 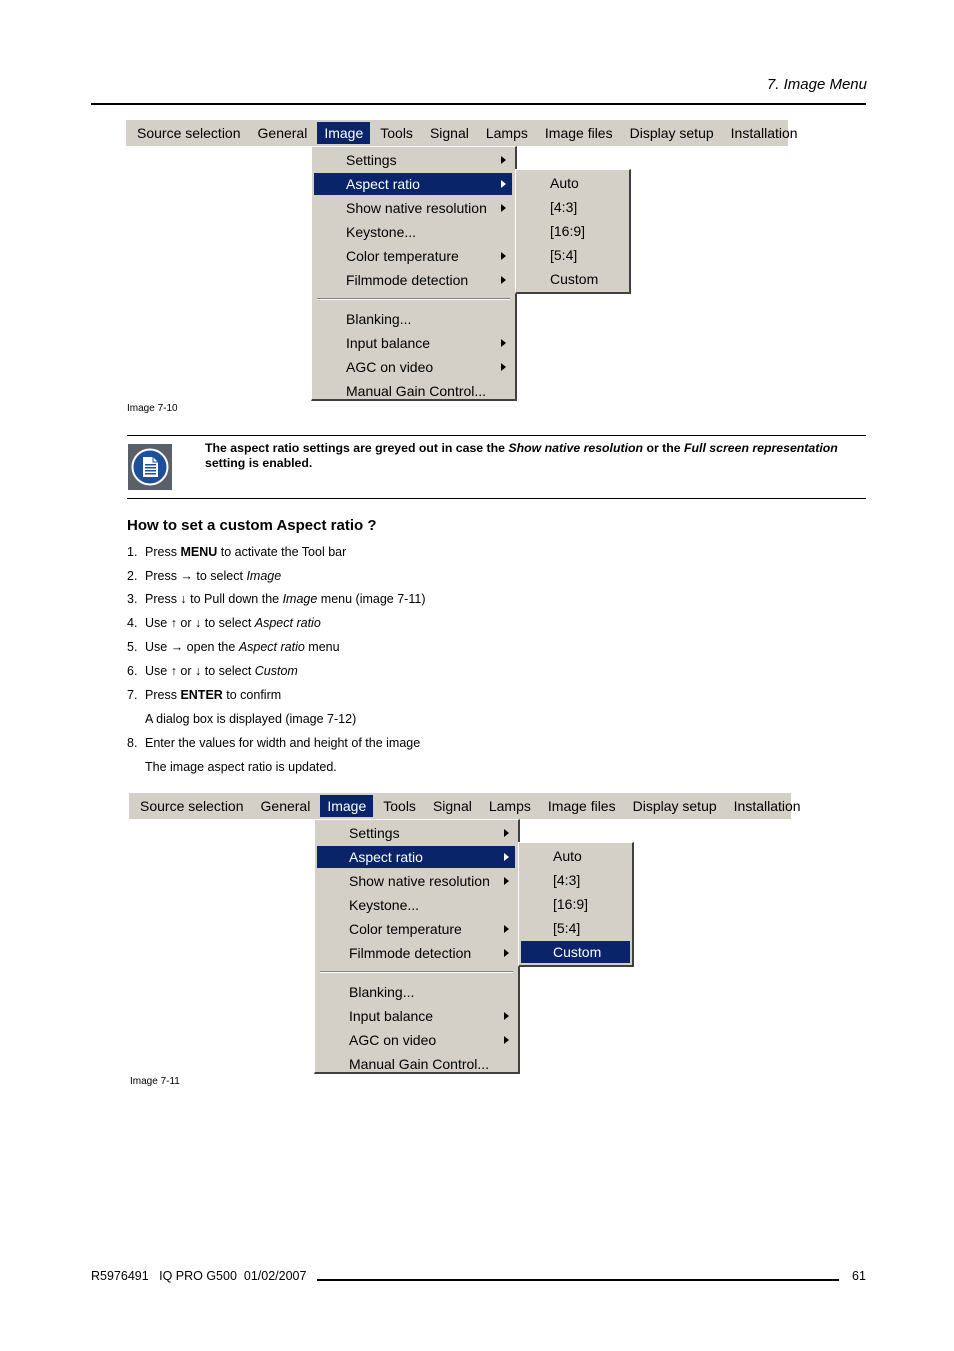 What do you see at coordinates (241, 767) in the screenshot?
I see `step-note: The image aspect ratio is updated.` at bounding box center [241, 767].